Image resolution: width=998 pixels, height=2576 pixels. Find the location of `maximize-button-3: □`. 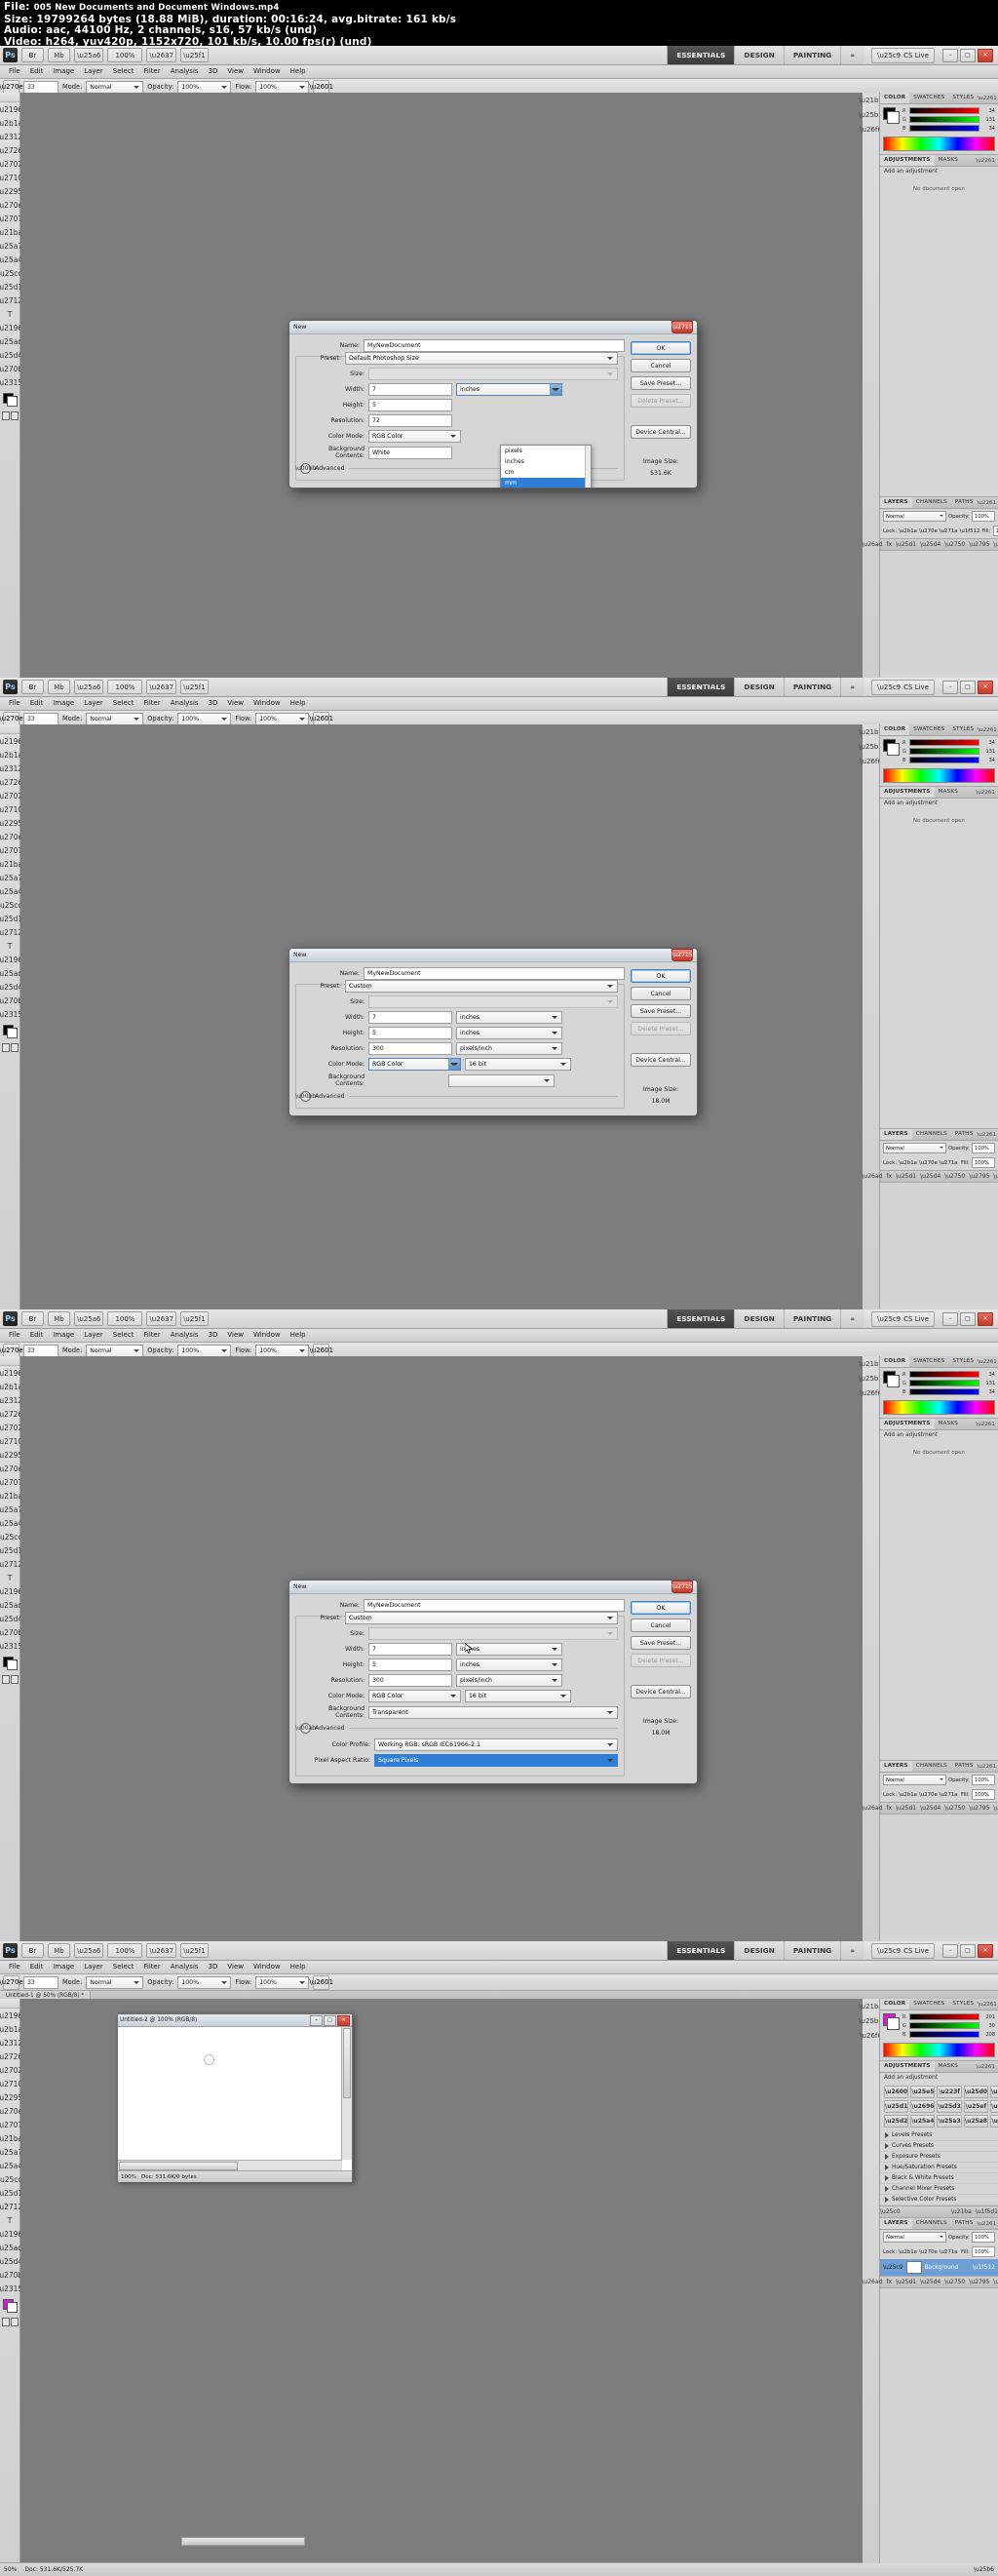

maximize-button-3: □ is located at coordinates (968, 1318).